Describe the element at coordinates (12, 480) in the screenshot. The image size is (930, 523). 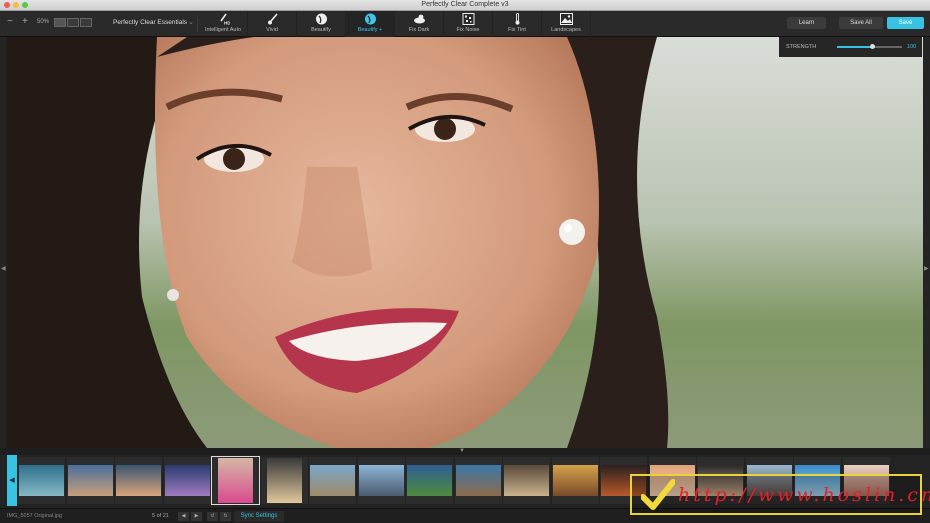
I see `filmstrip-scroll-left-button: ◀` at that location.